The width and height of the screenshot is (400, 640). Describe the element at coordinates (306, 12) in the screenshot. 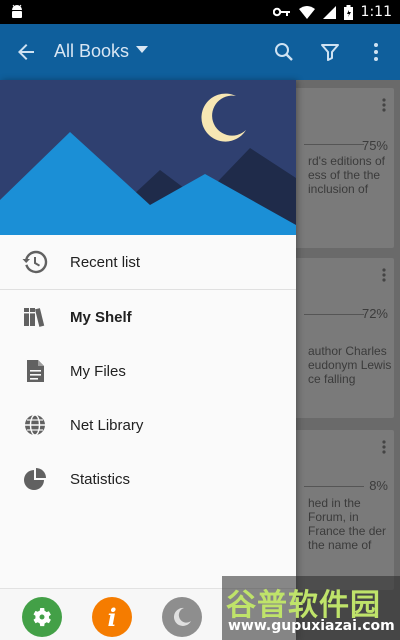

I see `wifi-icon` at that location.